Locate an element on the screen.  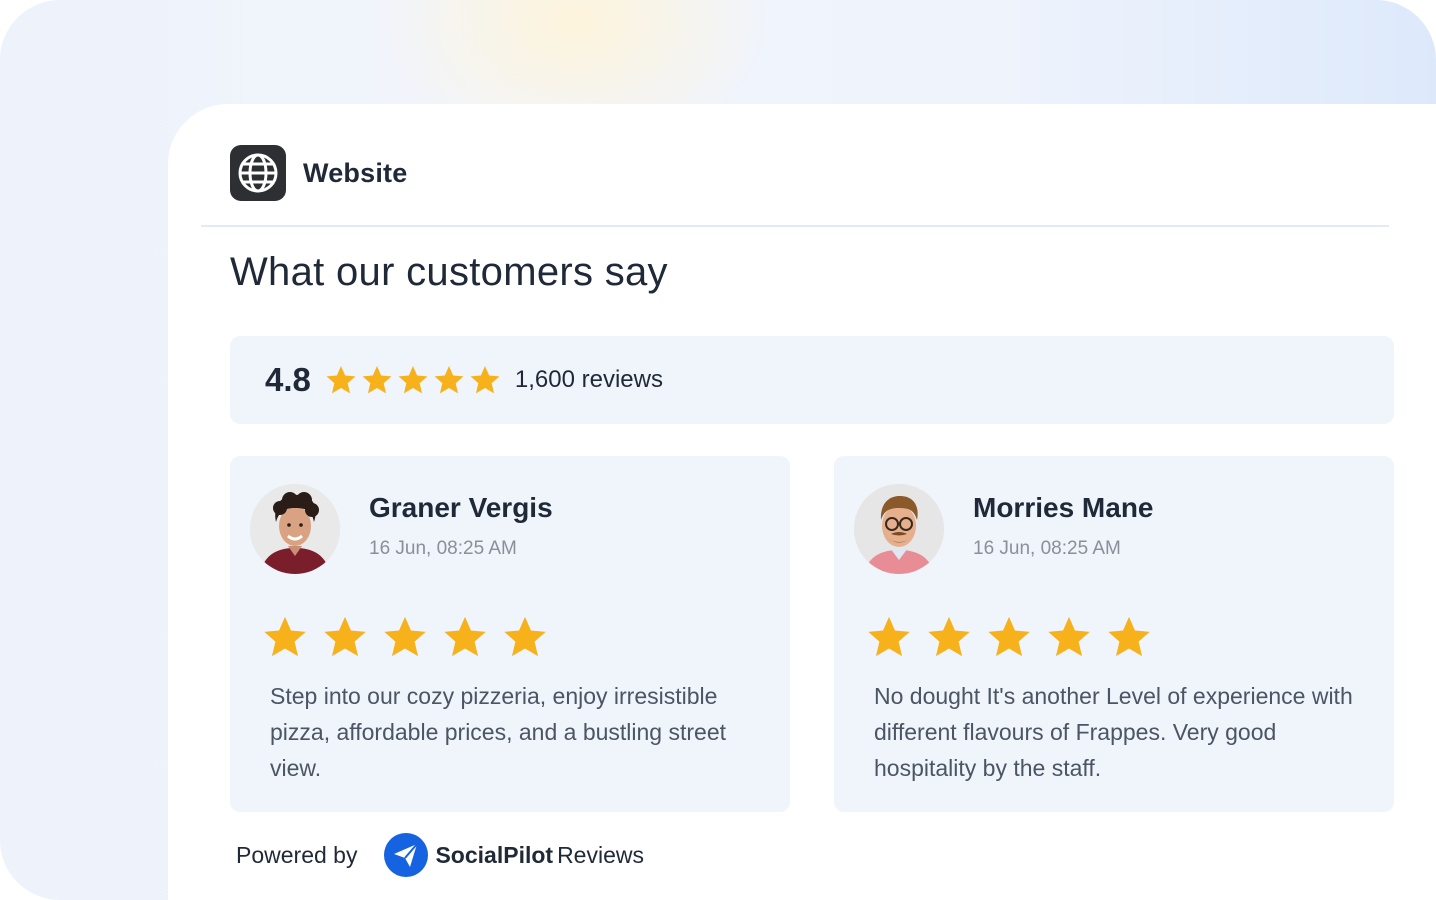
socialpilot-logo-icon is located at coordinates (406, 855).